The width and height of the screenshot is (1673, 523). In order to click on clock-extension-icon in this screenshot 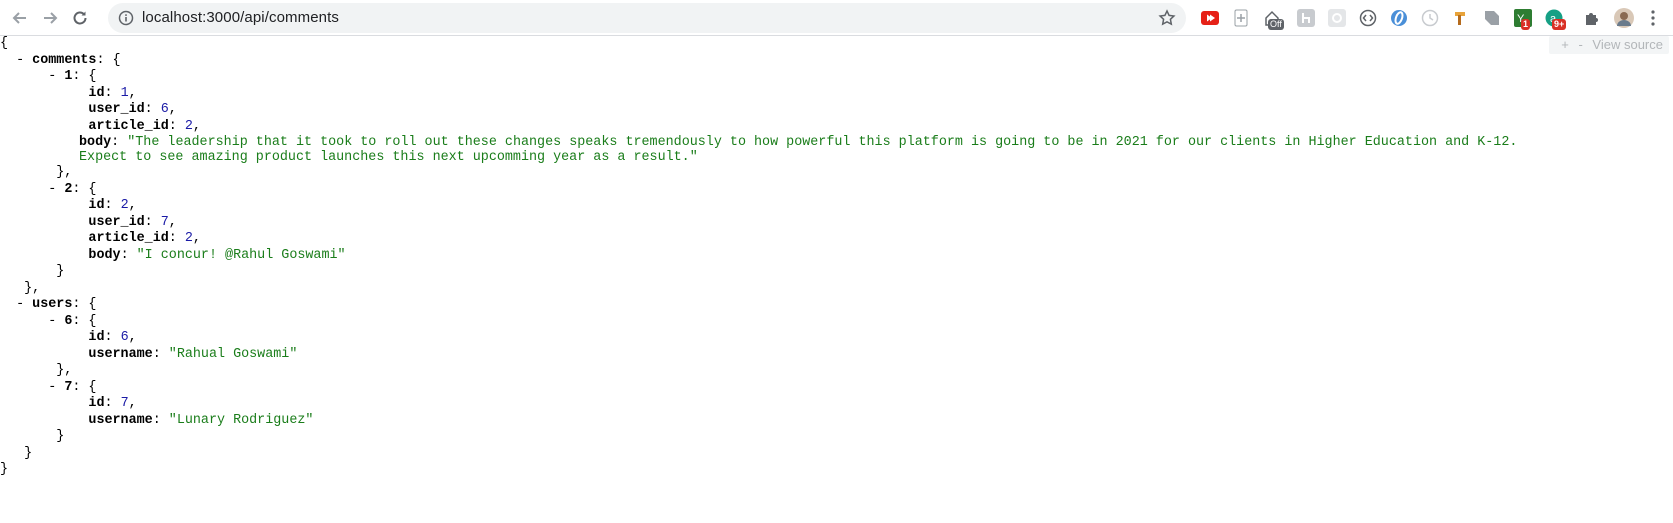, I will do `click(1430, 18)`.